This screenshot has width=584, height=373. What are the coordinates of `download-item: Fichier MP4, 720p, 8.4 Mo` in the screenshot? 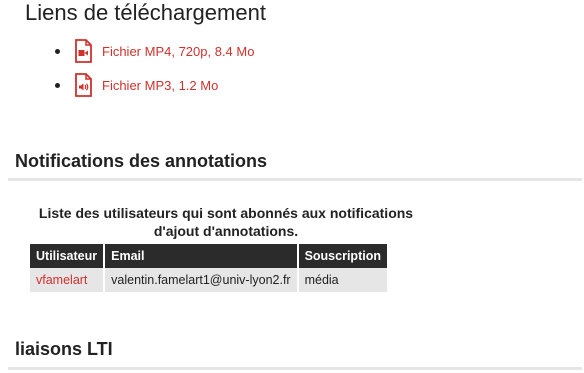 It's located at (154, 51).